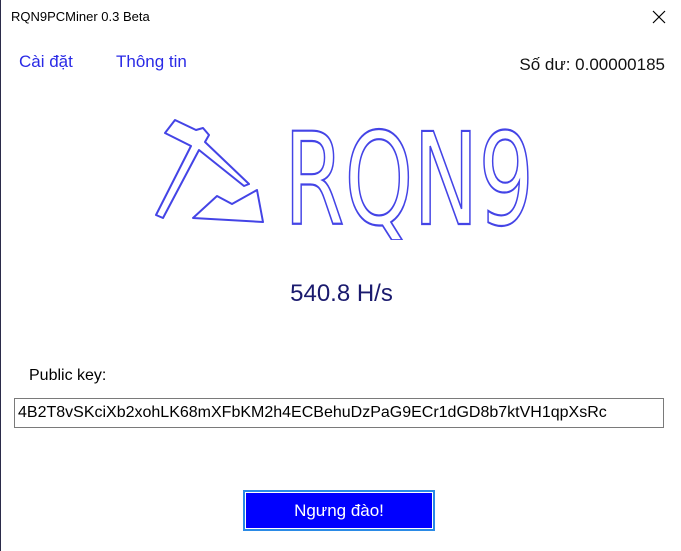 The height and width of the screenshot is (551, 681). I want to click on close-icon, so click(659, 17).